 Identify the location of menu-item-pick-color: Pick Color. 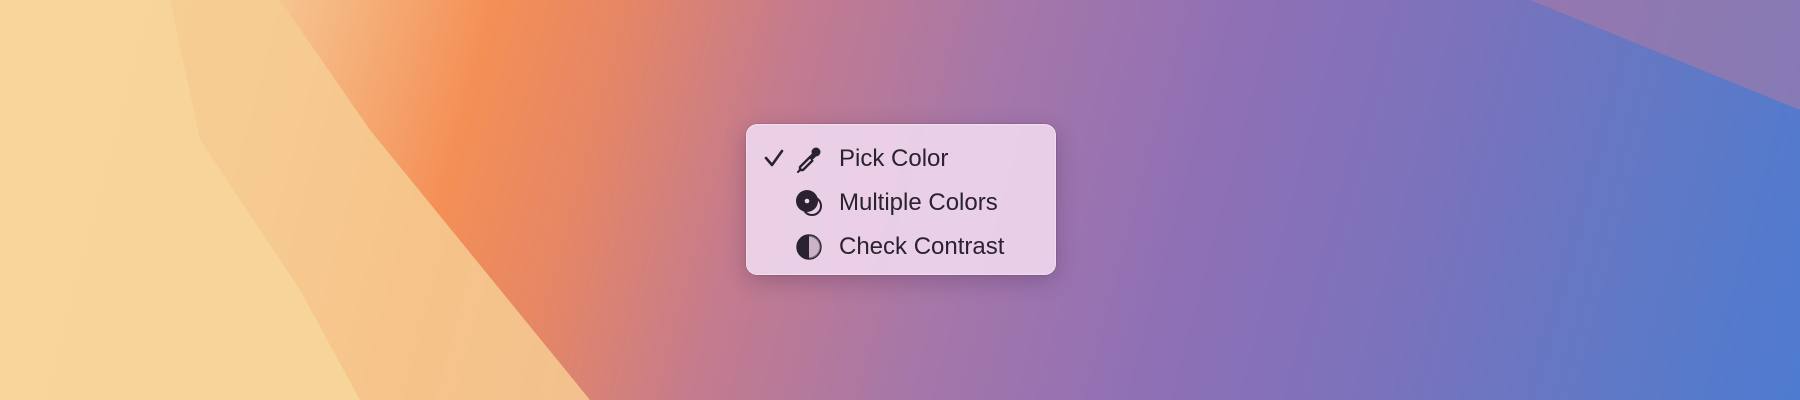
(901, 158).